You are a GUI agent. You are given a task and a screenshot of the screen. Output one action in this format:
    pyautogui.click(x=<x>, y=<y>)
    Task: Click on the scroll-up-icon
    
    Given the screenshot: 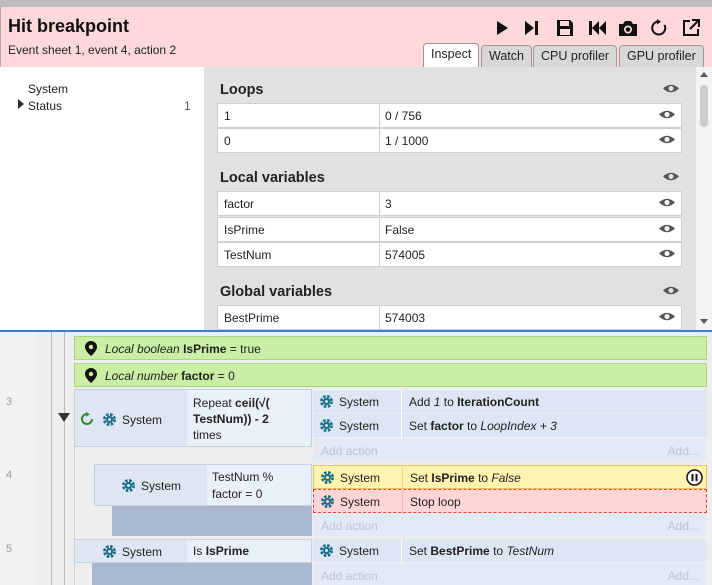 What is the action you would take?
    pyautogui.click(x=704, y=74)
    